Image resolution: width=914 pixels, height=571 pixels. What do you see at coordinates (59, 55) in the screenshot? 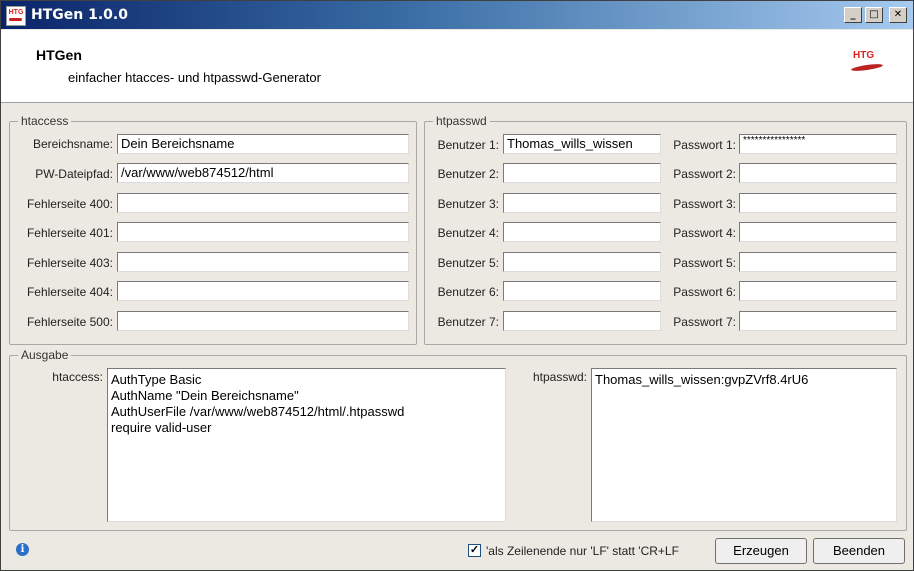
I see `header-title: HTGen` at bounding box center [59, 55].